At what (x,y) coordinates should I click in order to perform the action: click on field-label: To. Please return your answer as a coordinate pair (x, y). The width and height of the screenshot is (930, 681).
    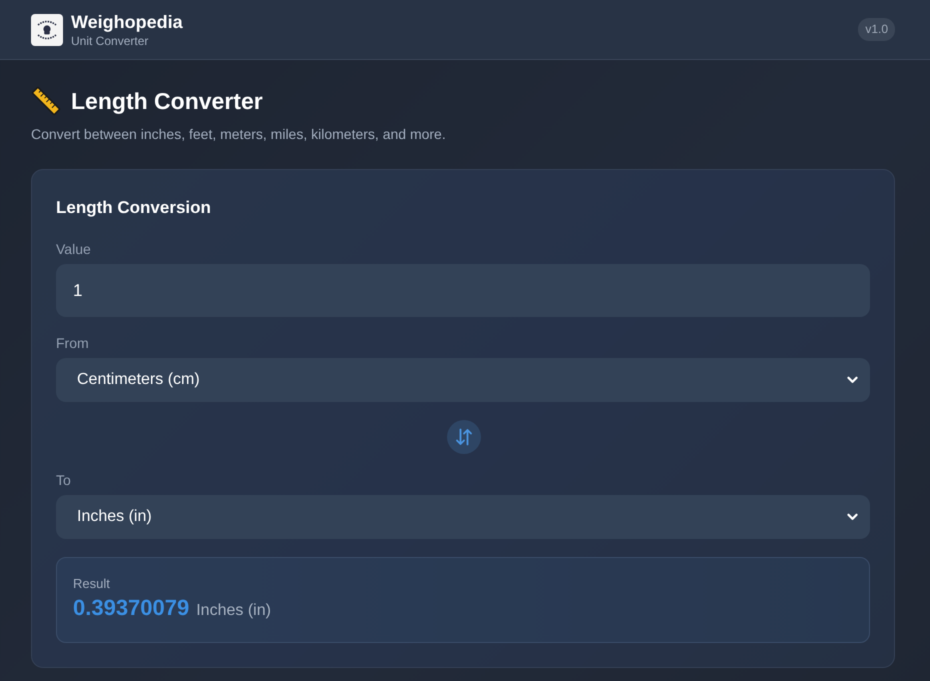
    Looking at the image, I should click on (64, 480).